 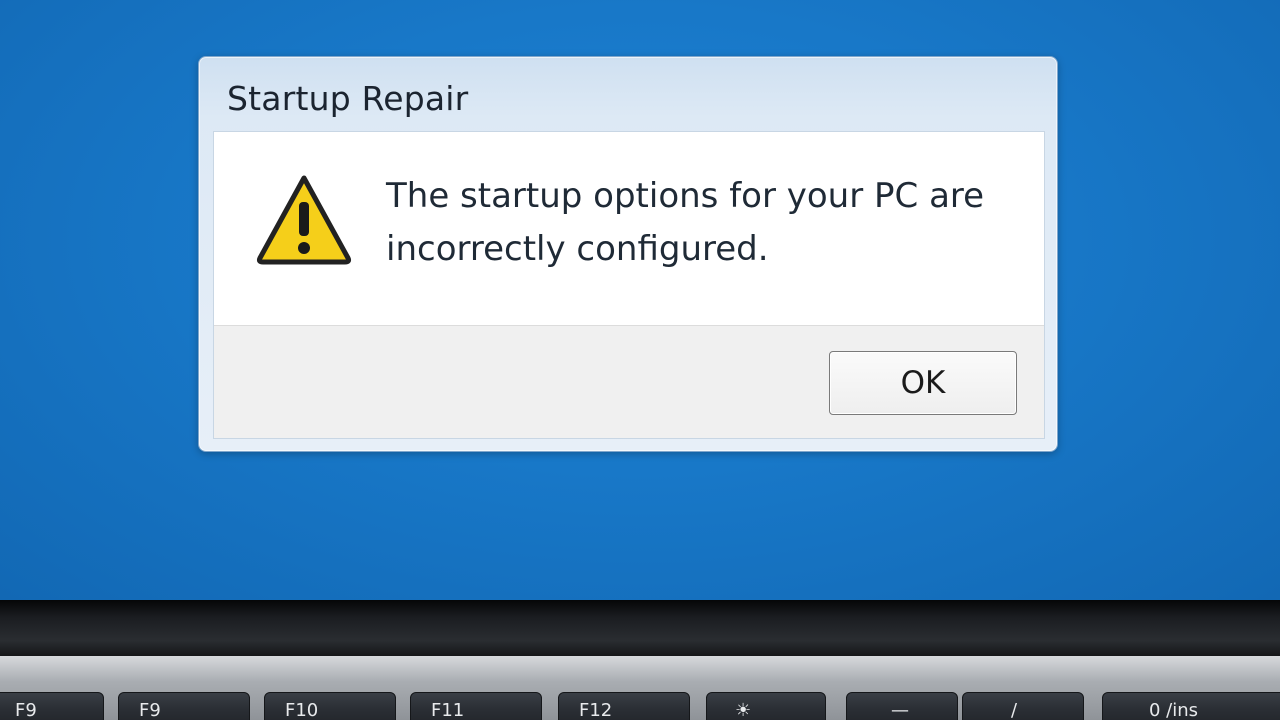 I want to click on dialog-title: Startup Repair, so click(x=348, y=98).